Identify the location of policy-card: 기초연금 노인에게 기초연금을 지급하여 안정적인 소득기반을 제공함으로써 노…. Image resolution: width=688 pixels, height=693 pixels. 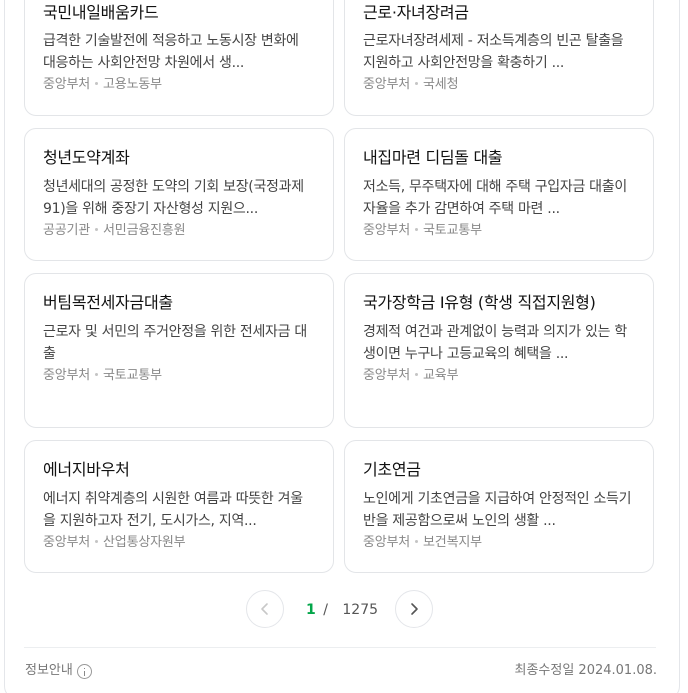
(499, 506).